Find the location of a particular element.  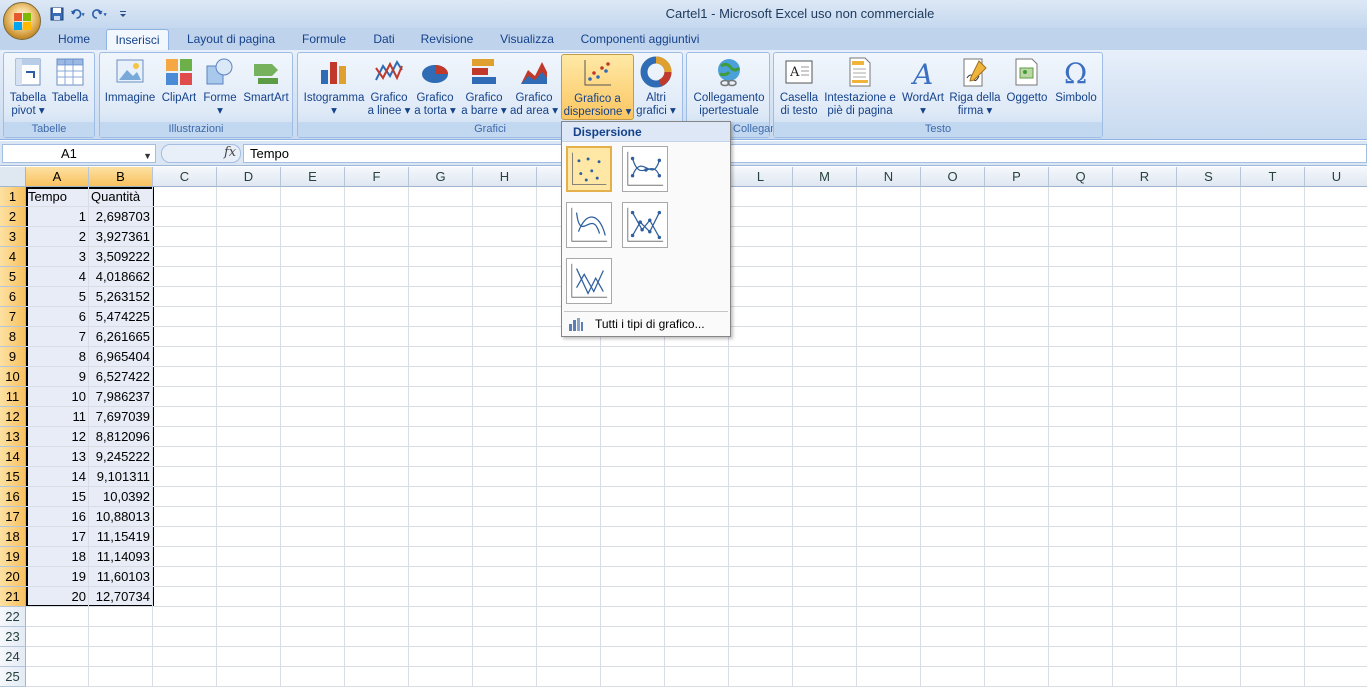

oggetto-button: Oggetto is located at coordinates (1027, 80).